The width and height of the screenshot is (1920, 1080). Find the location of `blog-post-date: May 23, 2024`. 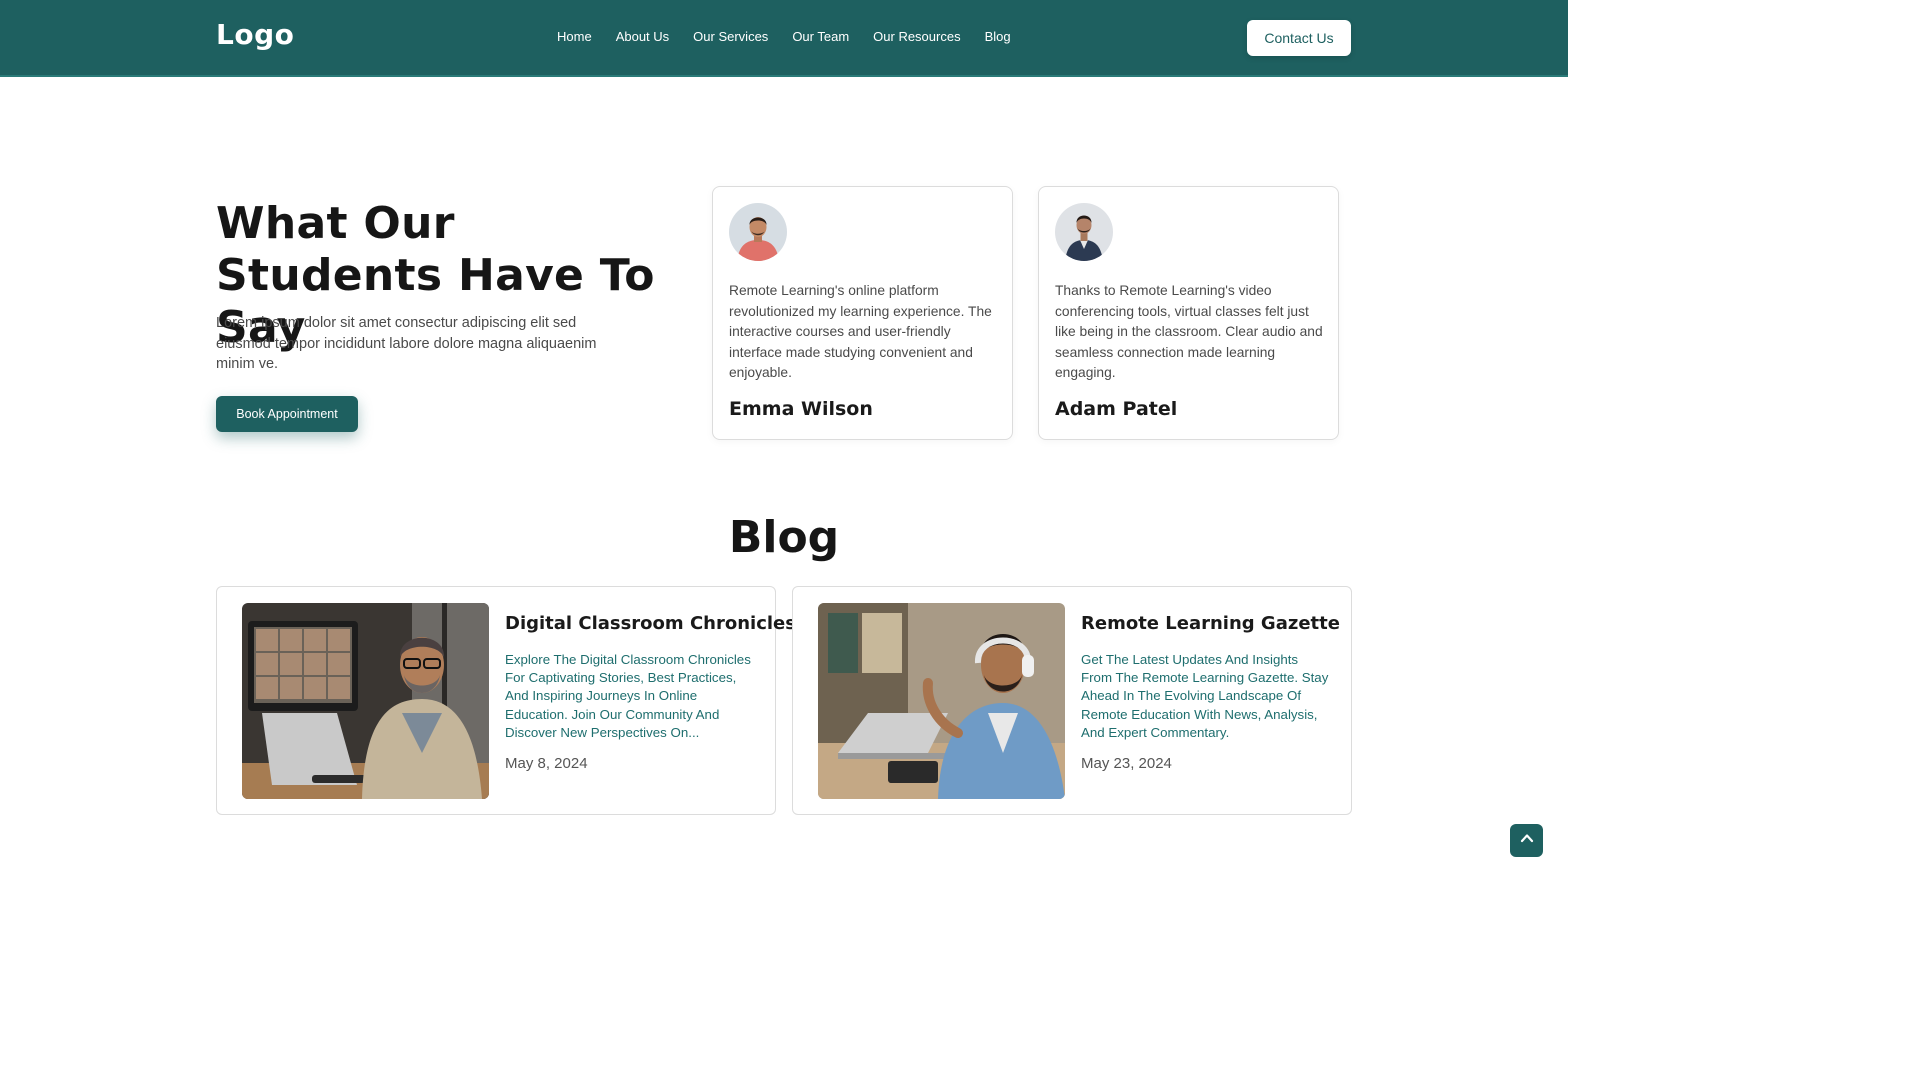

blog-post-date: May 23, 2024 is located at coordinates (1126, 763).